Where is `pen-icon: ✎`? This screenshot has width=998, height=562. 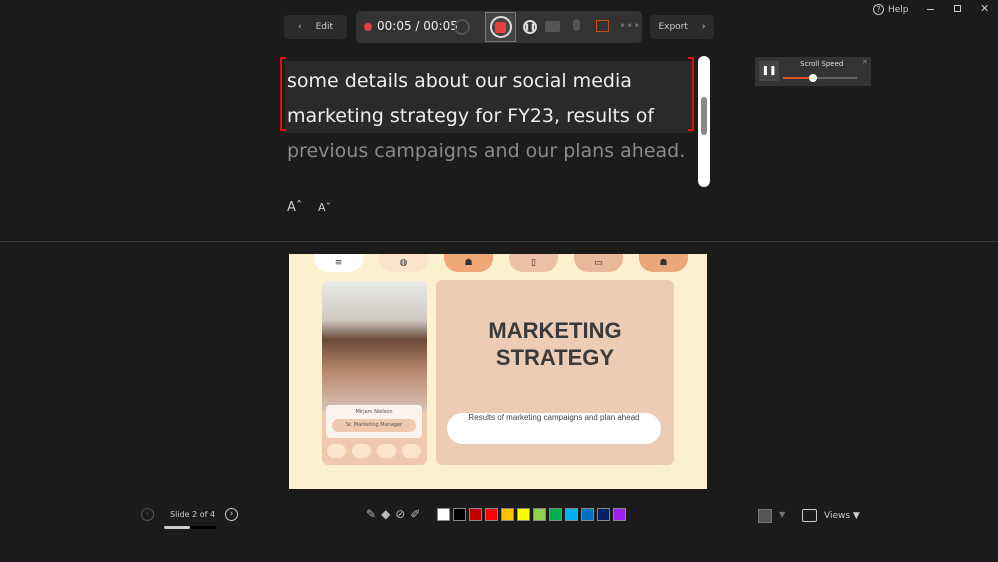
pen-icon: ✎ is located at coordinates (371, 514).